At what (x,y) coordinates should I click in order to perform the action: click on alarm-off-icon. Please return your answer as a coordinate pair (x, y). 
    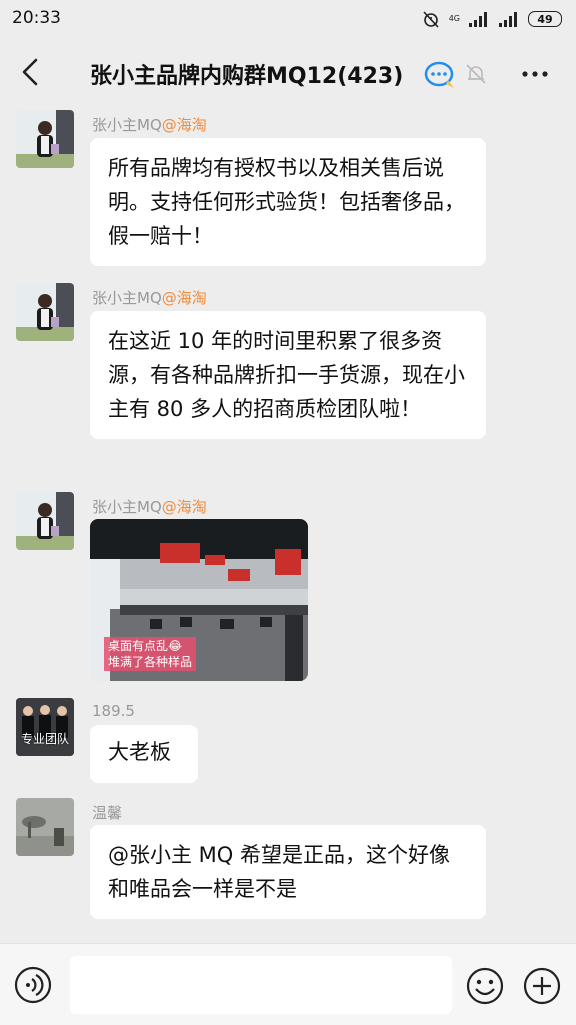
    Looking at the image, I should click on (431, 19).